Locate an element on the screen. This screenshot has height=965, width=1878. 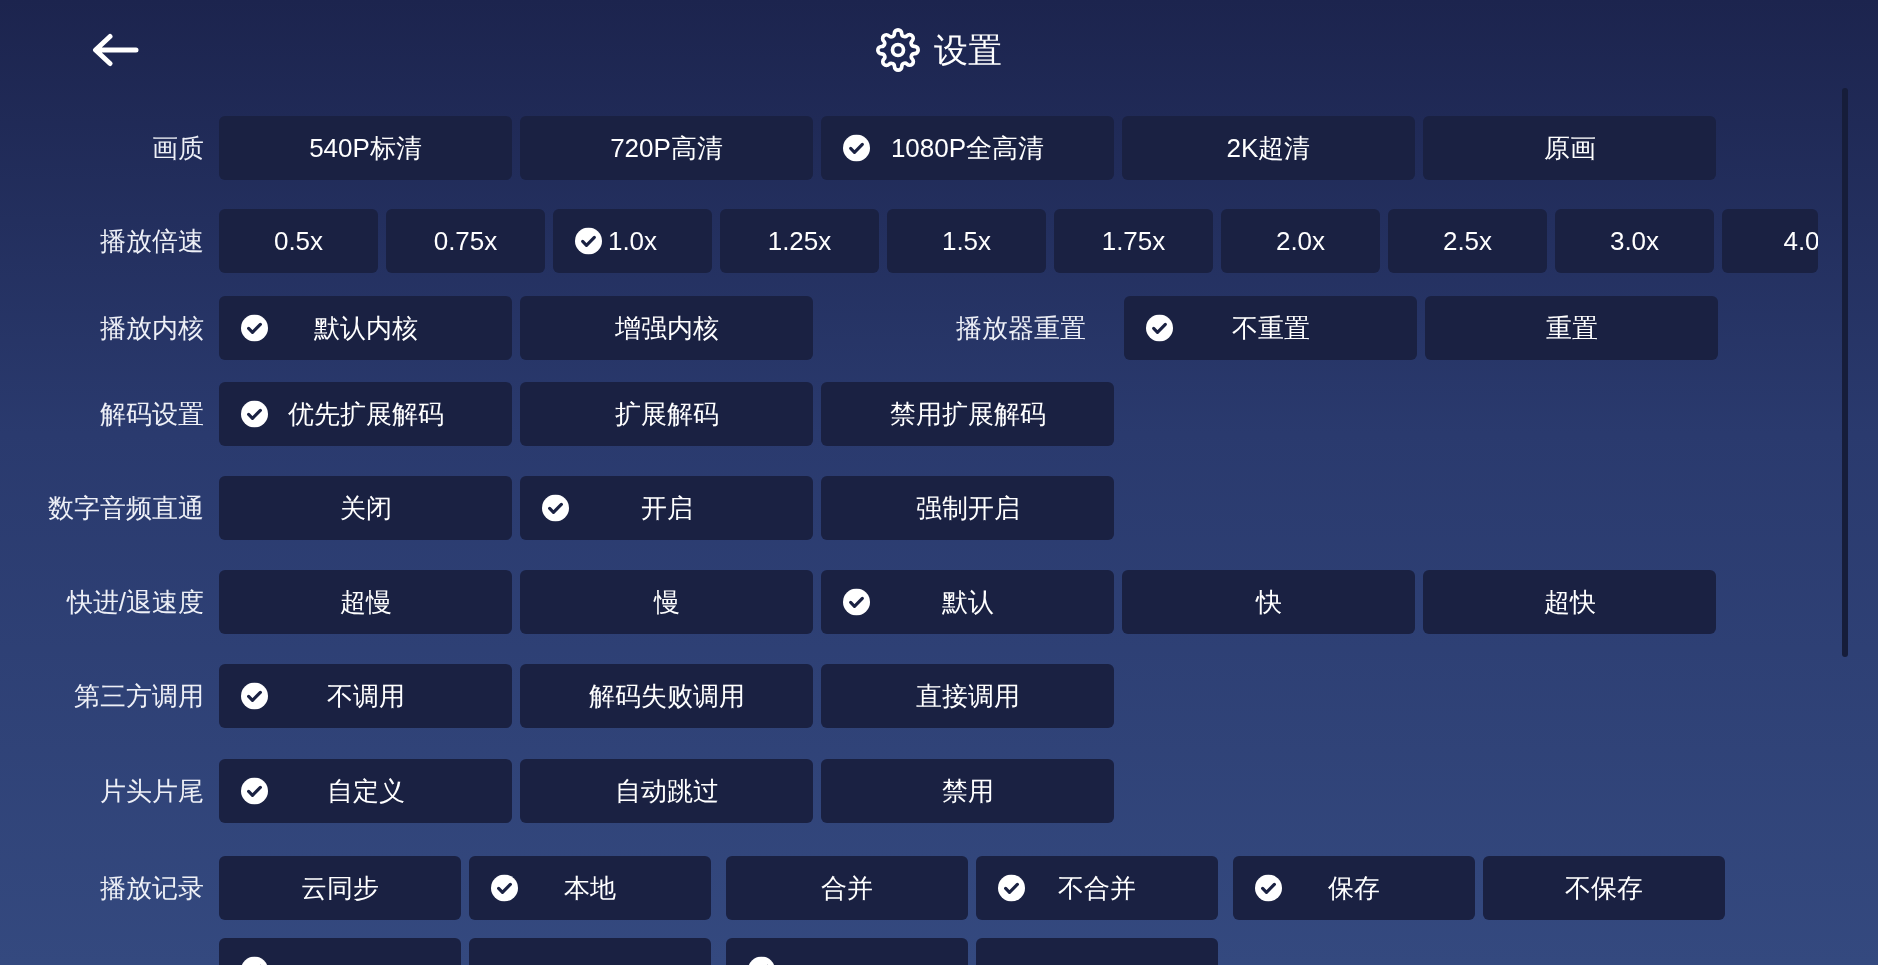
setting-label: 解码设置 is located at coordinates (152, 414).